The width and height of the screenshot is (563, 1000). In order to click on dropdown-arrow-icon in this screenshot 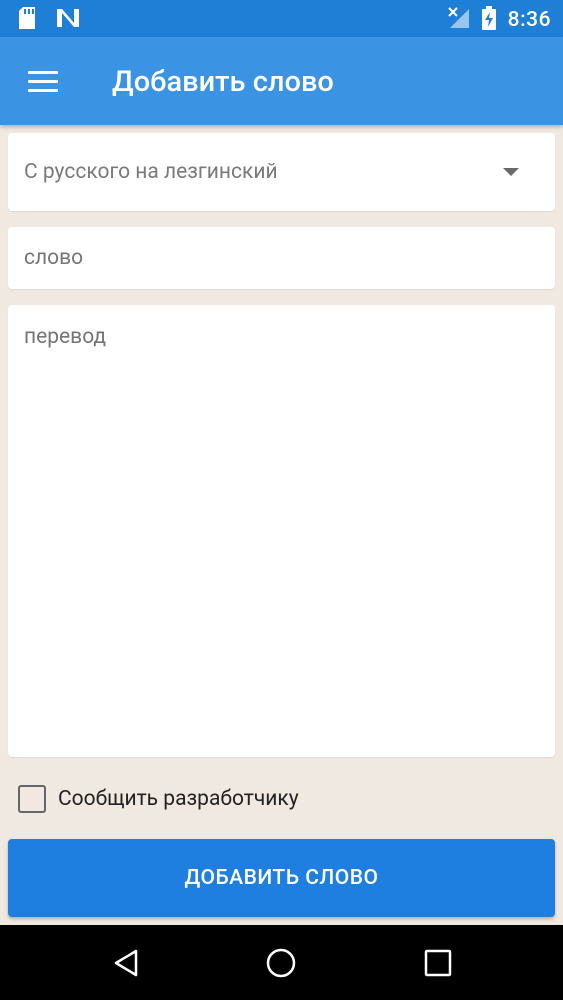, I will do `click(511, 172)`.